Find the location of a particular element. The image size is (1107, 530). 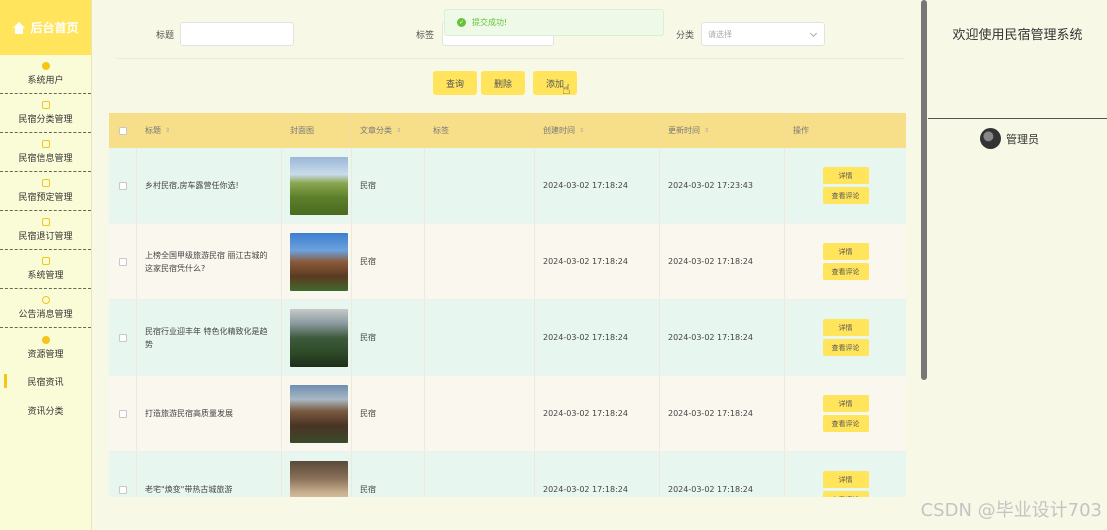

sidebar-item-label: 系统用户 is located at coordinates (45, 81).